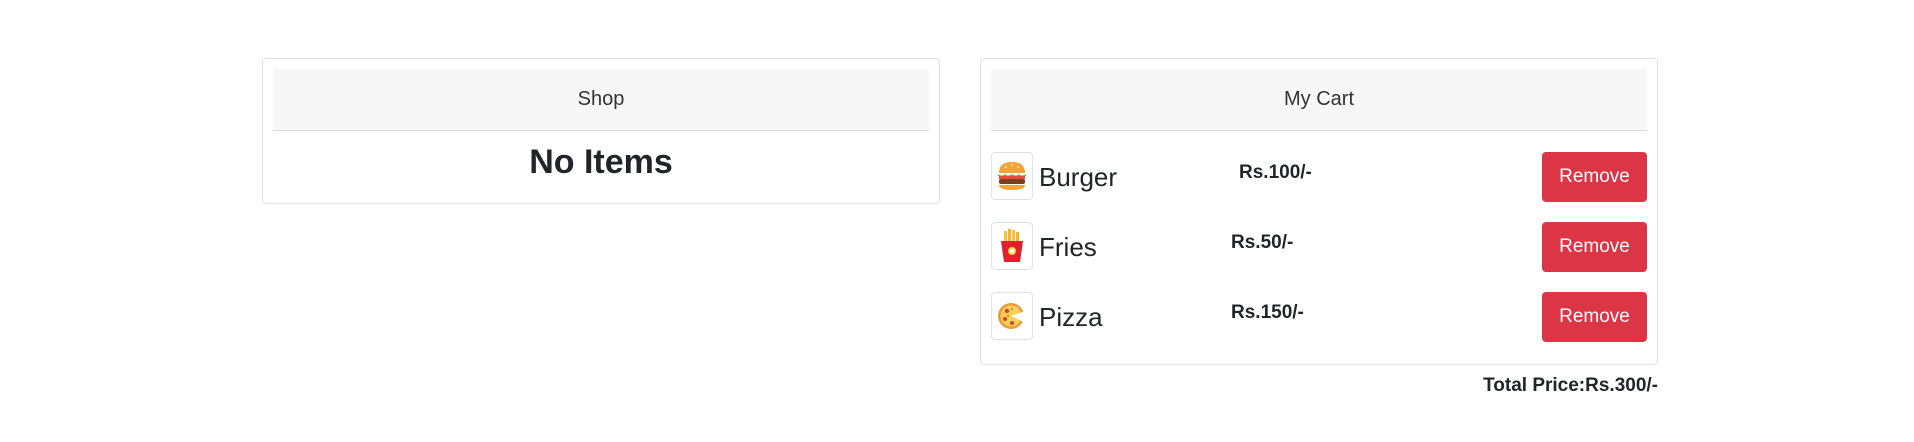  Describe the element at coordinates (1078, 177) in the screenshot. I see `item-name: Burger` at that location.